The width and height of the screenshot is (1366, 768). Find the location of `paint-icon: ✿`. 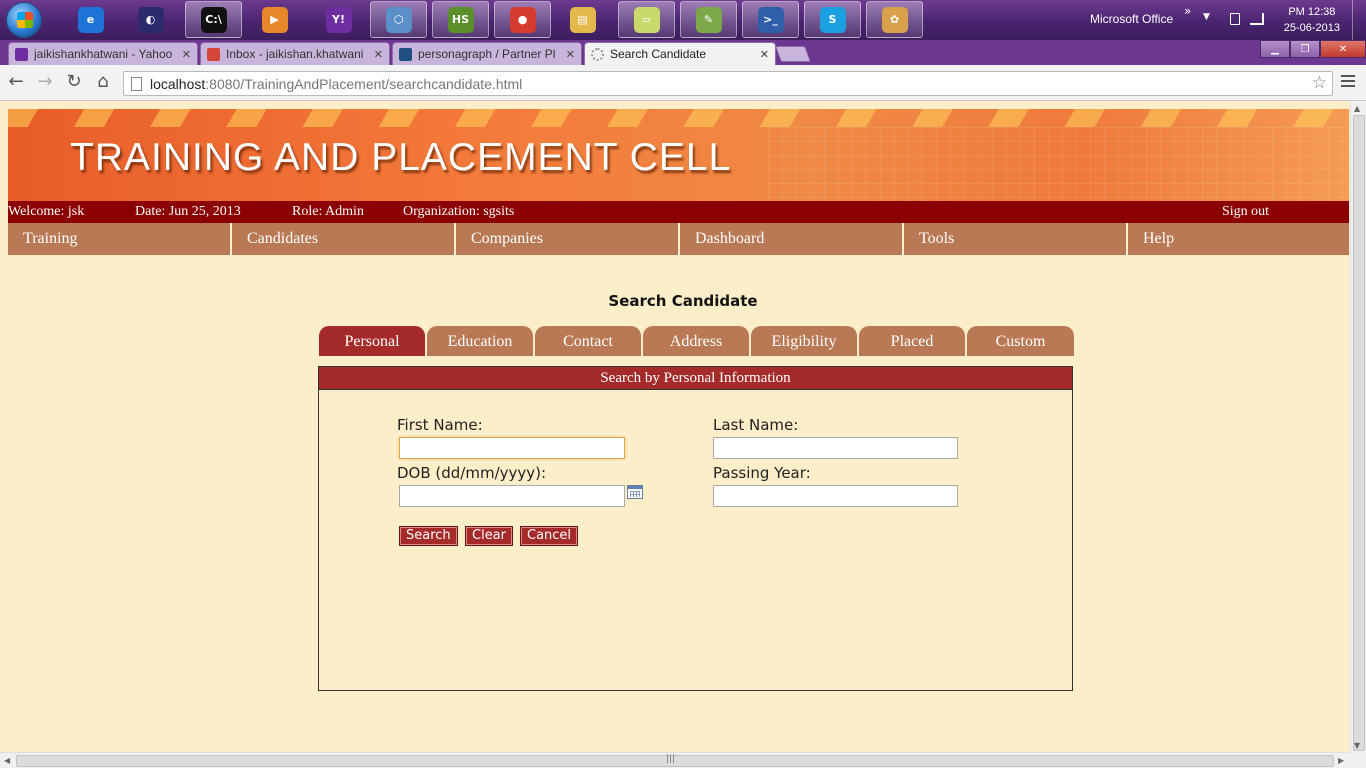

paint-icon: ✿ is located at coordinates (894, 19).